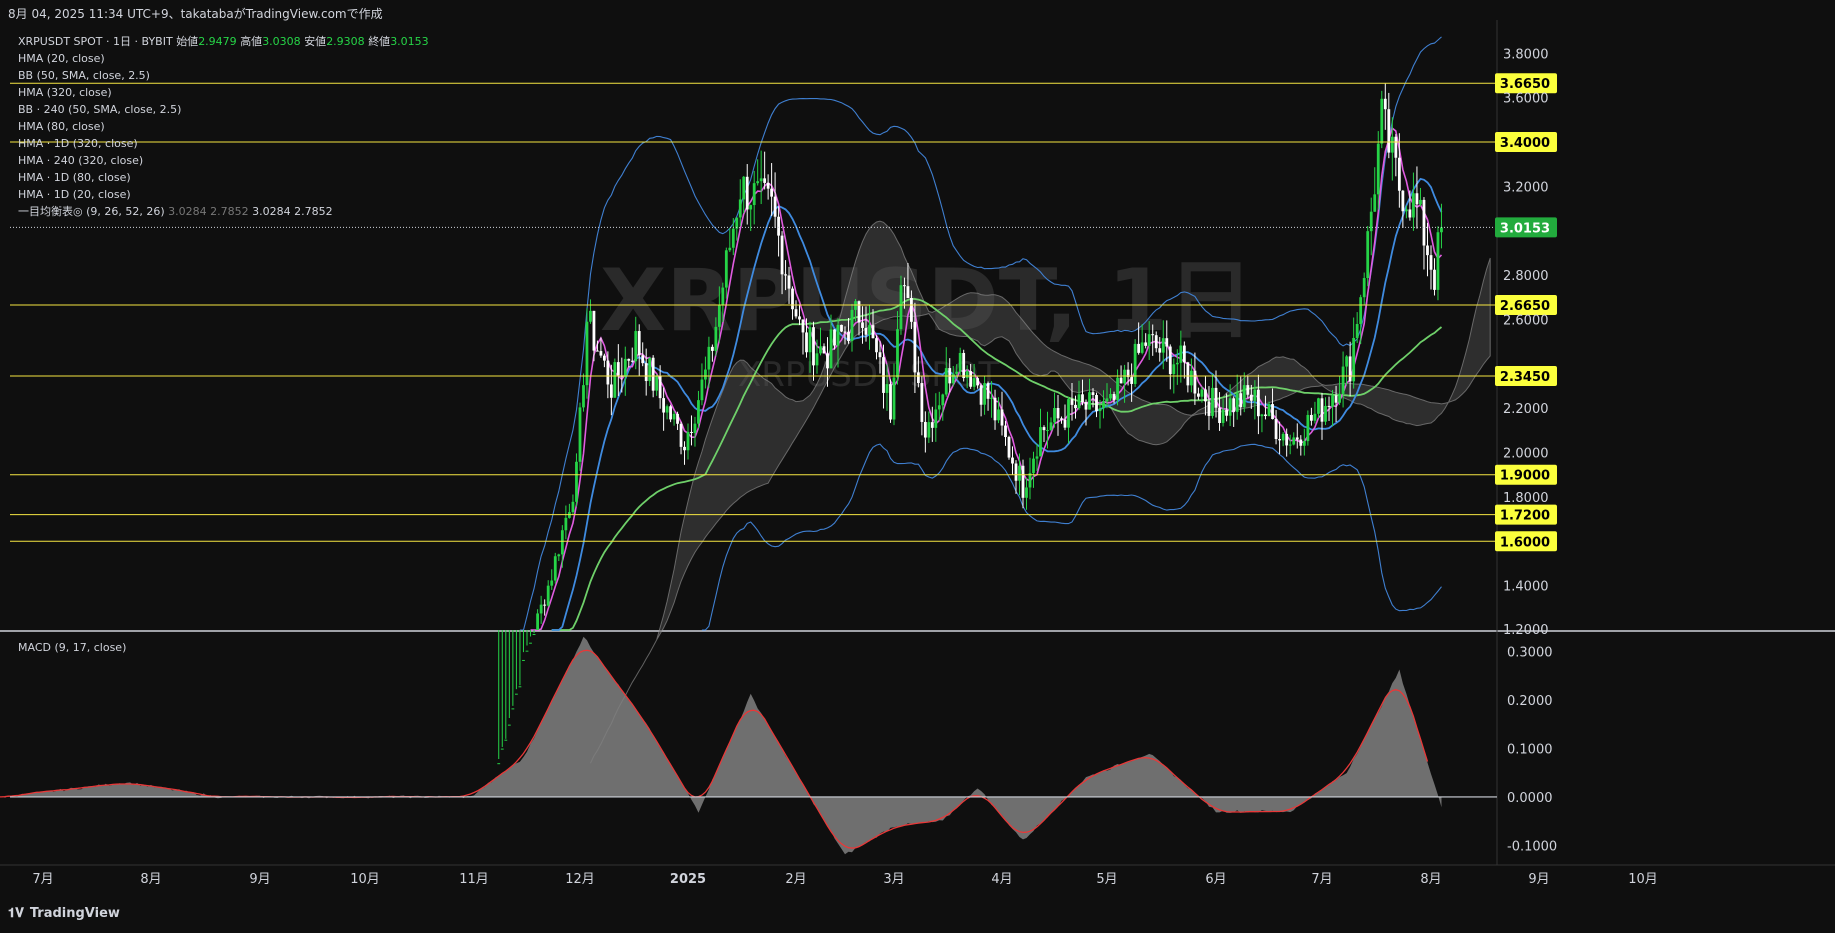 The height and width of the screenshot is (933, 1835). I want to click on indicator-row: HMA · 1D (320, close), so click(223, 143).